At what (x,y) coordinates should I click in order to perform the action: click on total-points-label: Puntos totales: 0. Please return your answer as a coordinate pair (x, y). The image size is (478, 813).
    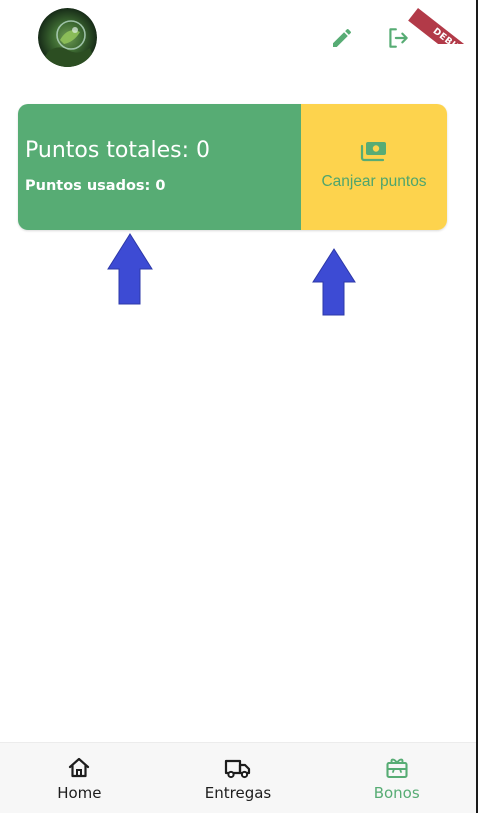
    Looking at the image, I should click on (118, 150).